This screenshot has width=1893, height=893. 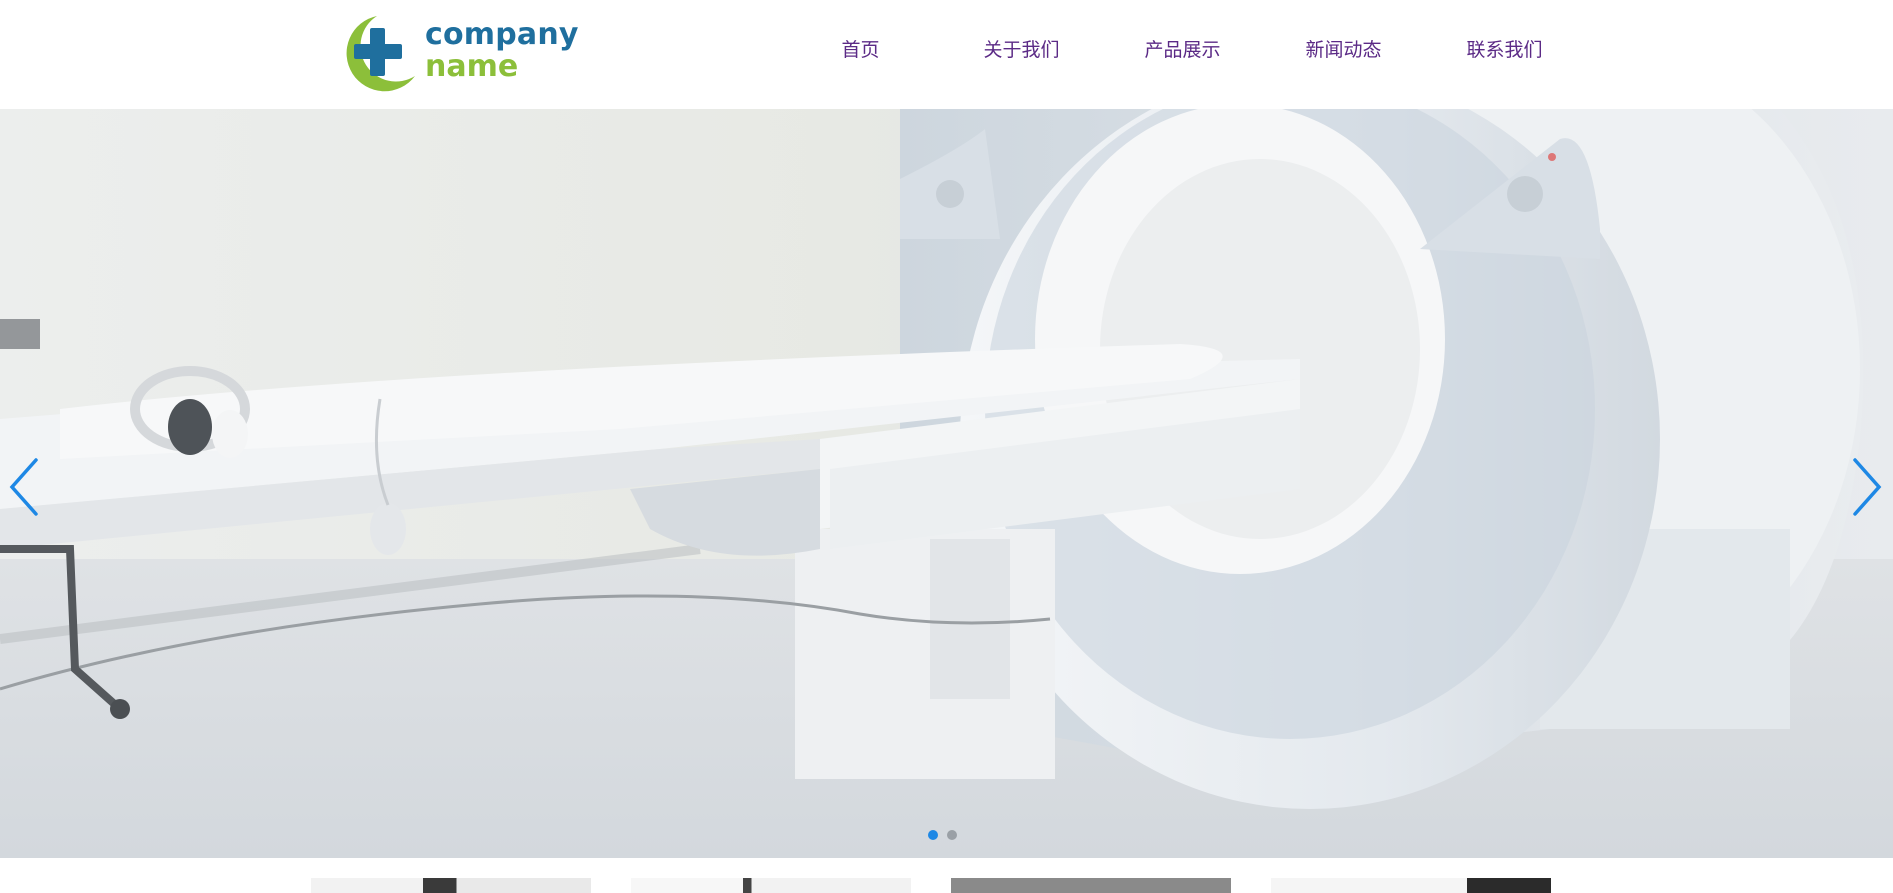 What do you see at coordinates (860, 50) in the screenshot?
I see `nav-item-home: 首页` at bounding box center [860, 50].